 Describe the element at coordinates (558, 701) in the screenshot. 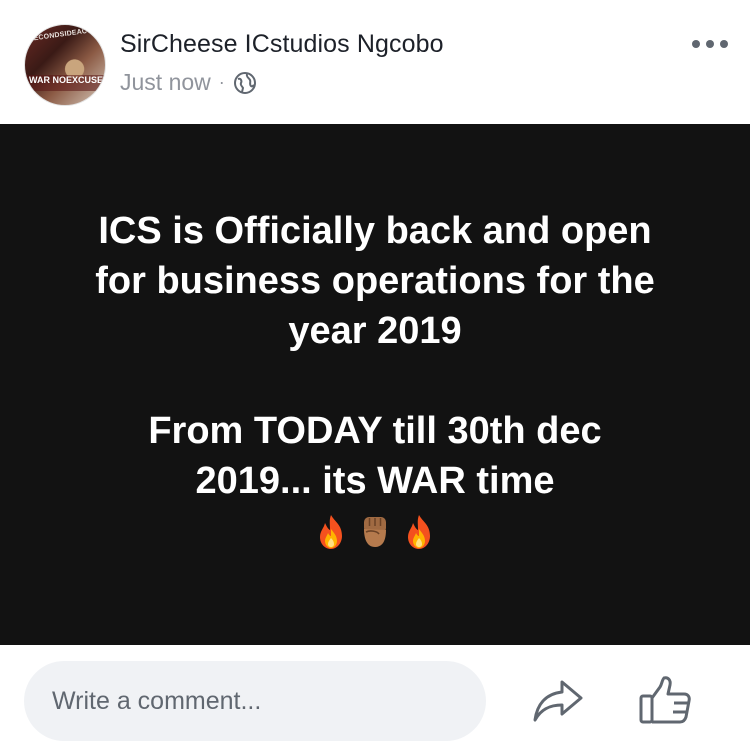

I see `share-icon` at that location.